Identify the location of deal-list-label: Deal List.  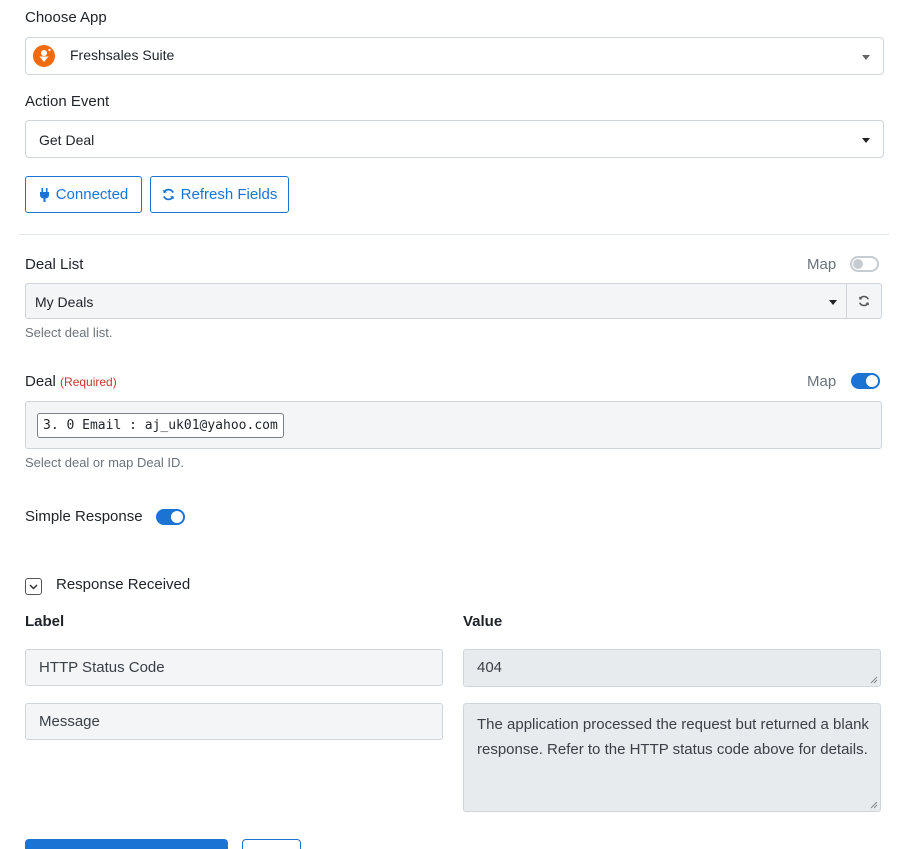
(54, 264).